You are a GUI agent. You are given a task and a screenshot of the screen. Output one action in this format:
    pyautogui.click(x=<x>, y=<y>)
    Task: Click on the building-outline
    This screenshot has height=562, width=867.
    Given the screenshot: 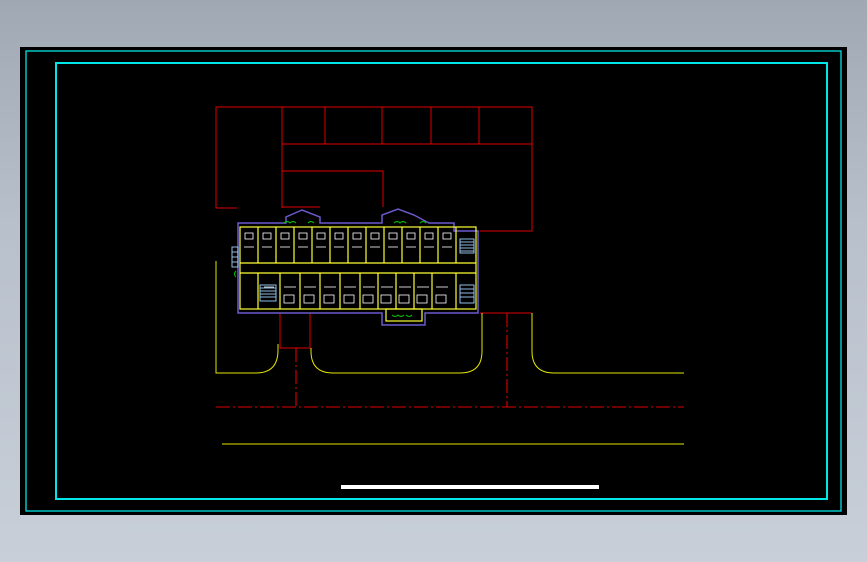 What is the action you would take?
    pyautogui.click(x=358, y=267)
    